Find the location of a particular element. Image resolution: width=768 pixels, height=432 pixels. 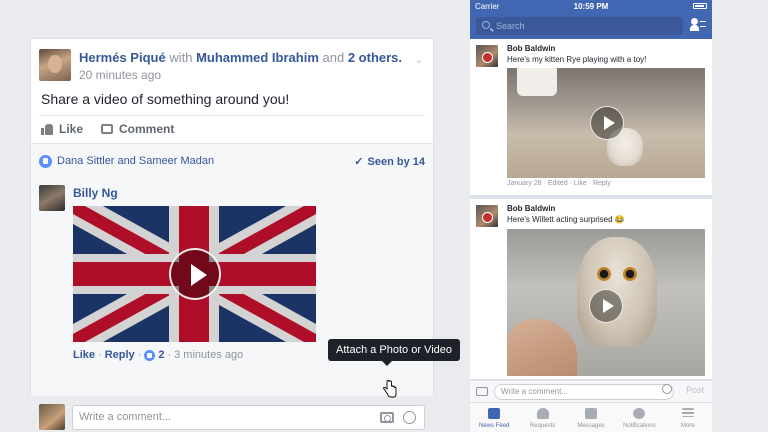

comment-like-count: 2 is located at coordinates (161, 355).